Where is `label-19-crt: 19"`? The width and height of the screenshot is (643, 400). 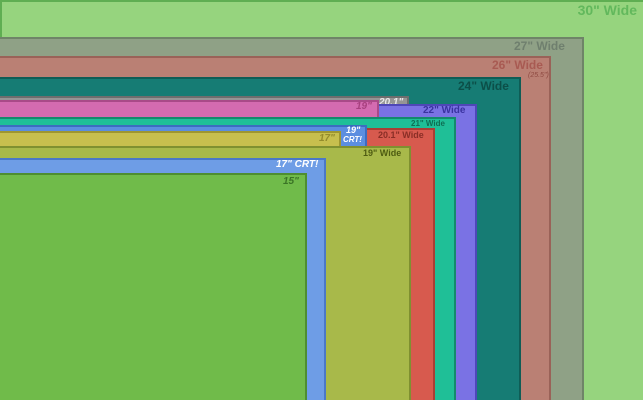 label-19-crt: 19" is located at coordinates (353, 130).